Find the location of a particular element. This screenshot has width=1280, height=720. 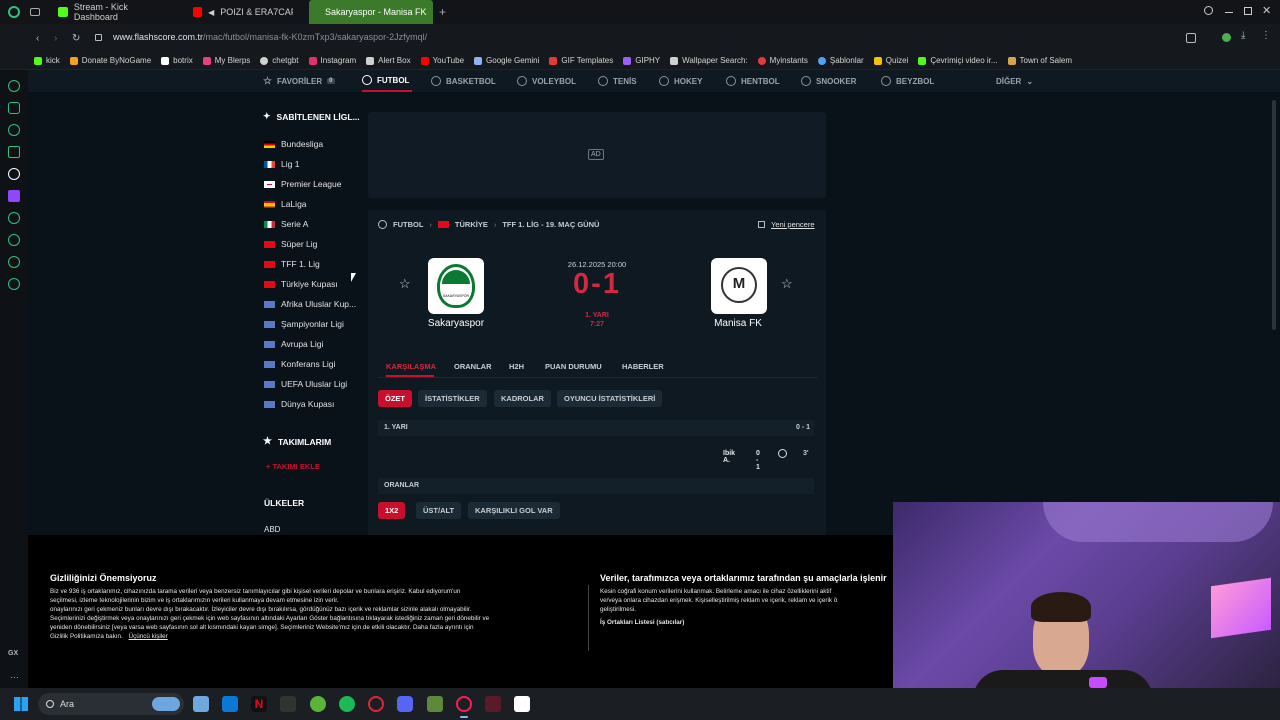

profile-icon is located at coordinates (1226, 37).